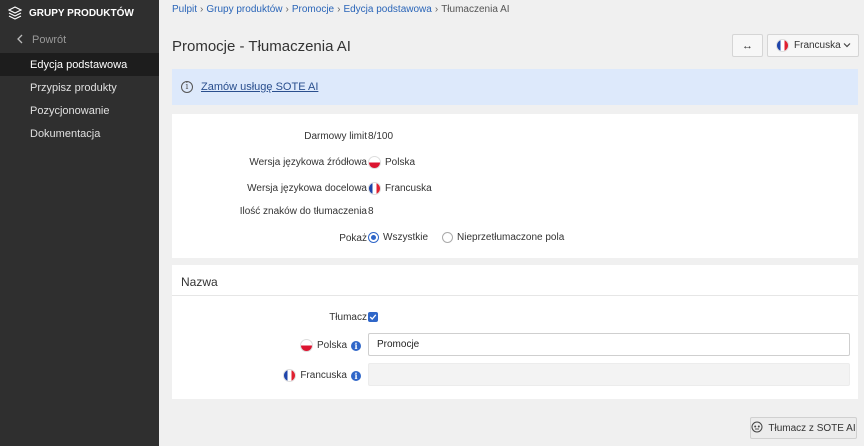 This screenshot has width=864, height=446. I want to click on translate-with-ai-button: Tłumacz z SOTE AI, so click(803, 428).